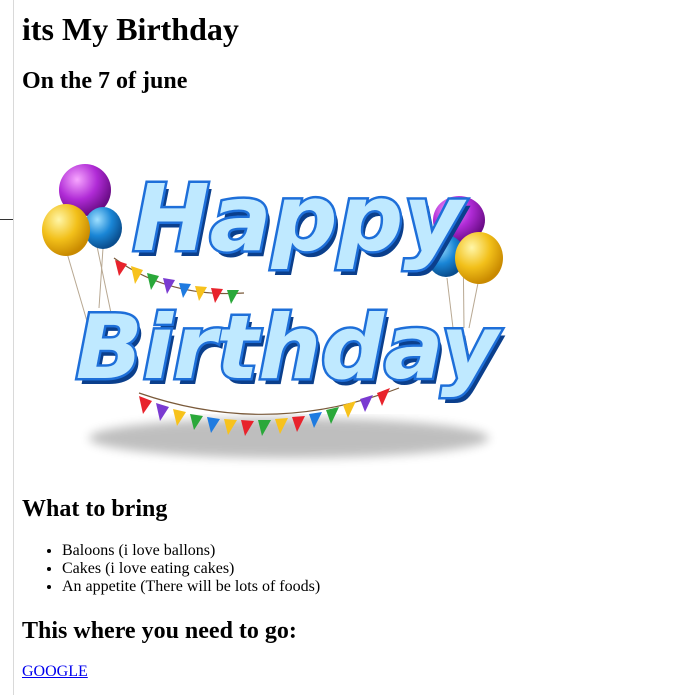  What do you see at coordinates (289, 347) in the screenshot?
I see `svg-text: Birthday` at bounding box center [289, 347].